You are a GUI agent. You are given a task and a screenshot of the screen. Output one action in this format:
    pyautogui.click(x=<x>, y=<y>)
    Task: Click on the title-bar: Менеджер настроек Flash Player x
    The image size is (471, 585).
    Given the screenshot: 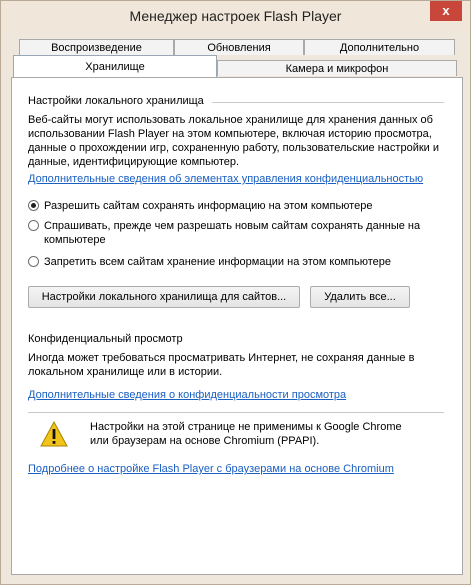 What is the action you would take?
    pyautogui.click(x=235, y=16)
    